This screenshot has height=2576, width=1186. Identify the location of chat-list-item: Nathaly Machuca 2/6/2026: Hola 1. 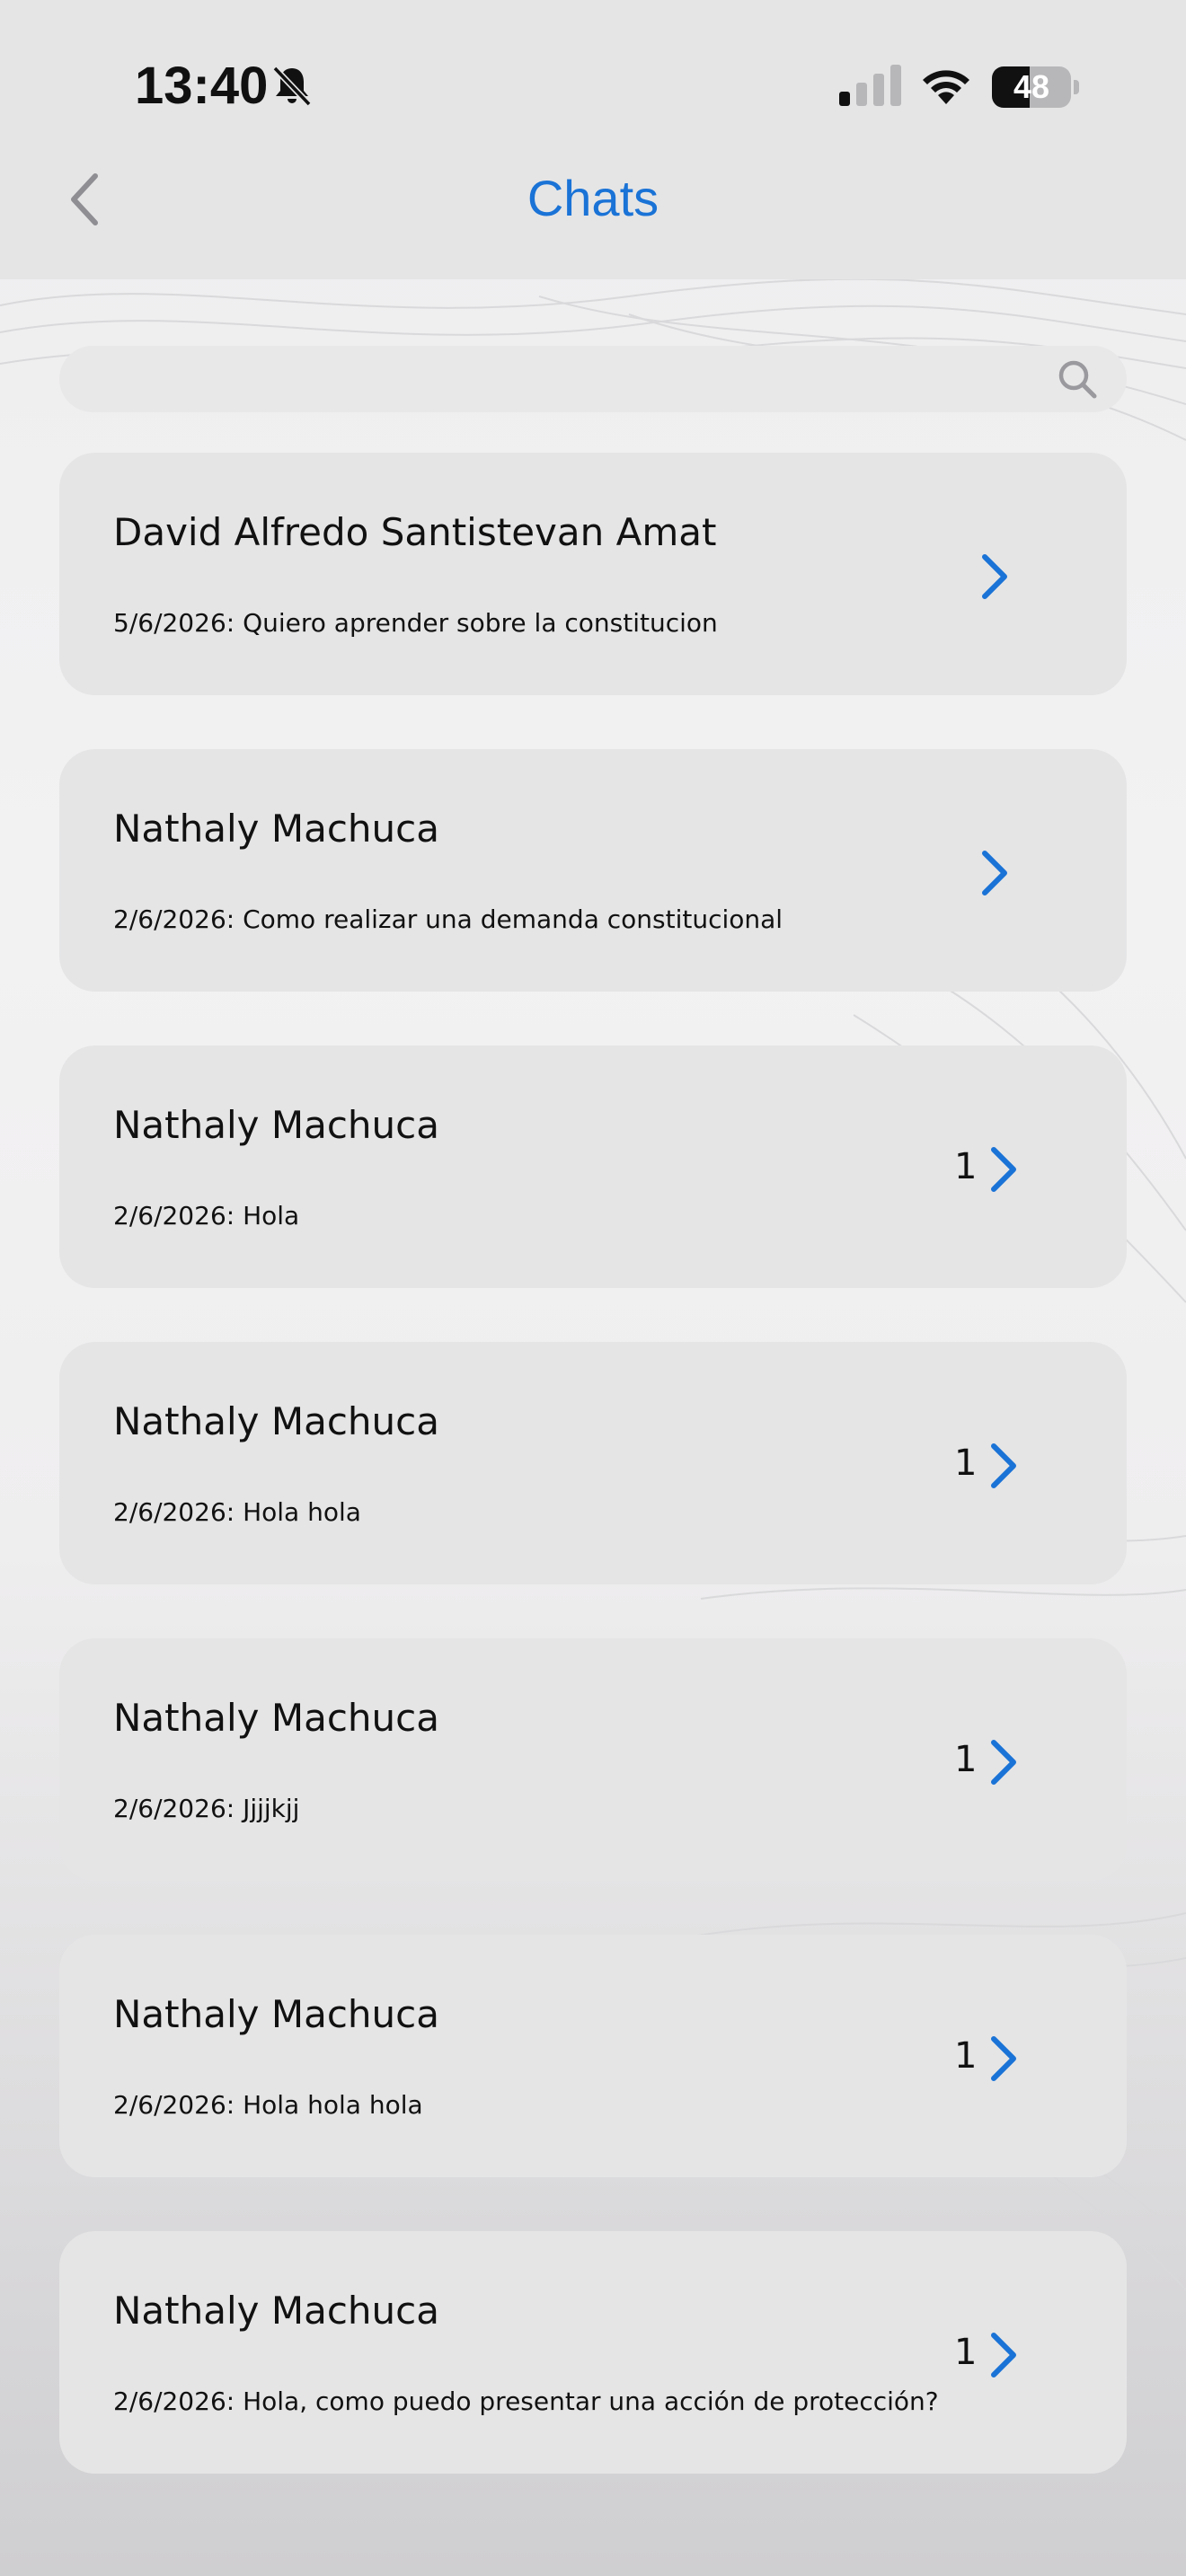
(593, 1166).